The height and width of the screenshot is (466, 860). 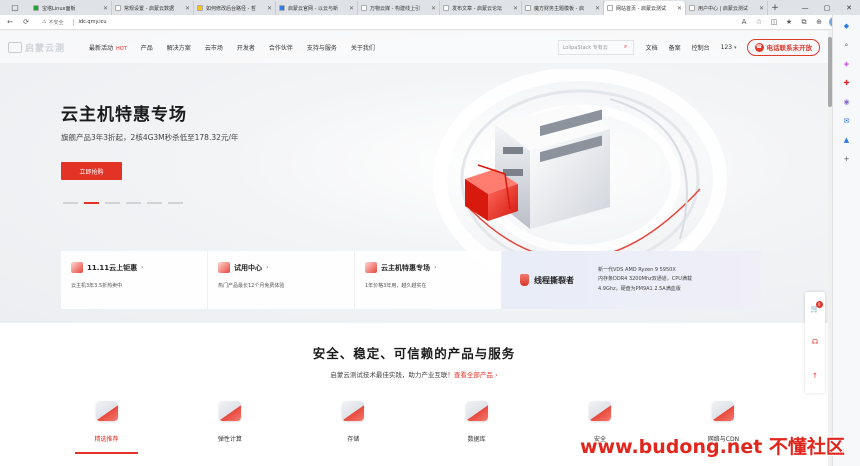 What do you see at coordinates (235, 8) in the screenshot?
I see `browser-tab: 如何修改后台路径 - 哲 ✕` at bounding box center [235, 8].